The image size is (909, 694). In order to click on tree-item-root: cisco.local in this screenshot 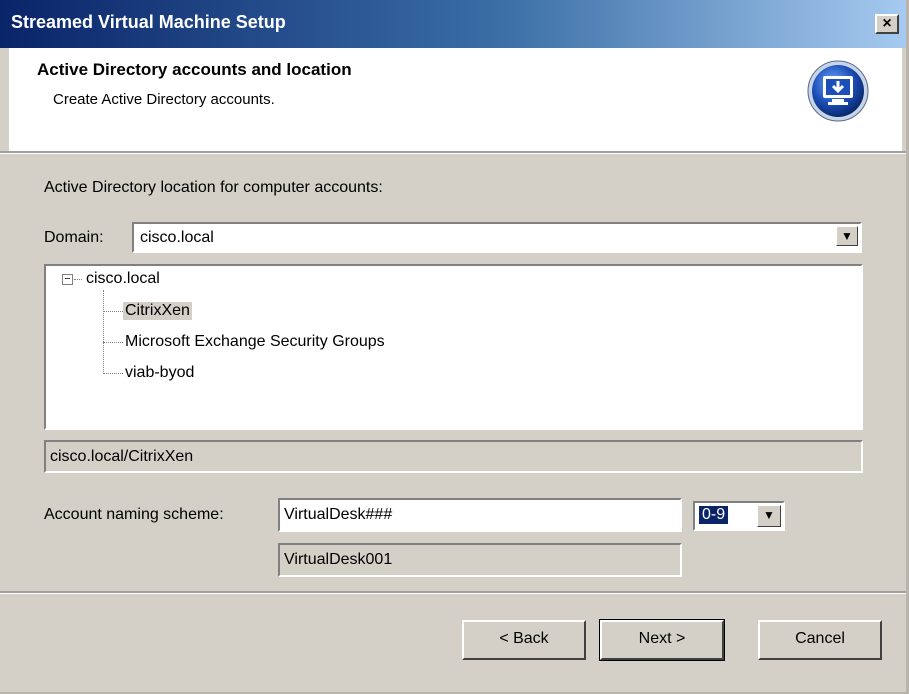, I will do `click(123, 279)`.